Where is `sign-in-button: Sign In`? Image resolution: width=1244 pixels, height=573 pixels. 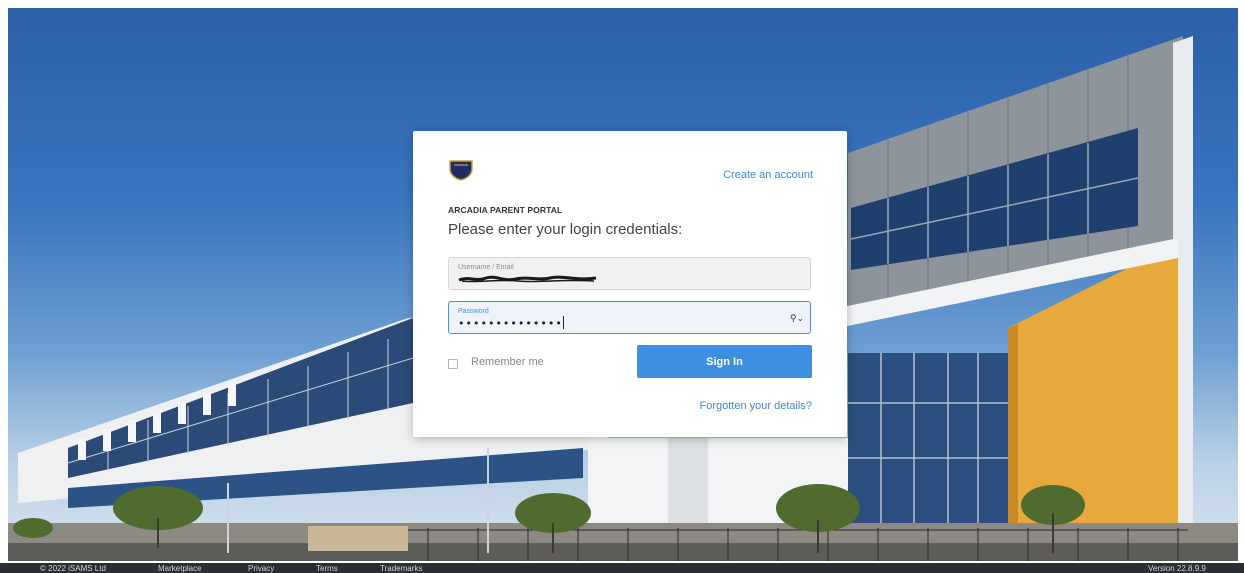 sign-in-button: Sign In is located at coordinates (724, 361).